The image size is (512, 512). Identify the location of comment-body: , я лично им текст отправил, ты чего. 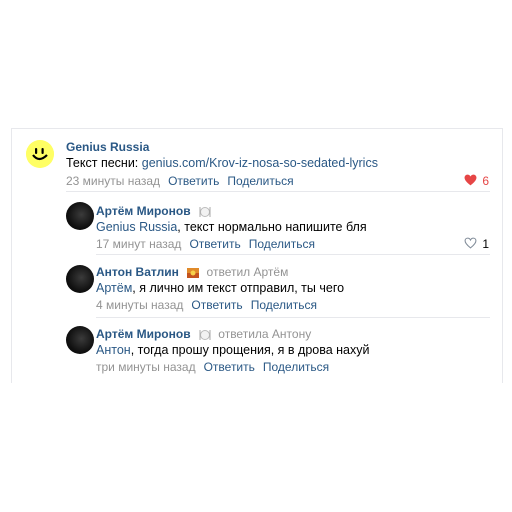
(238, 288).